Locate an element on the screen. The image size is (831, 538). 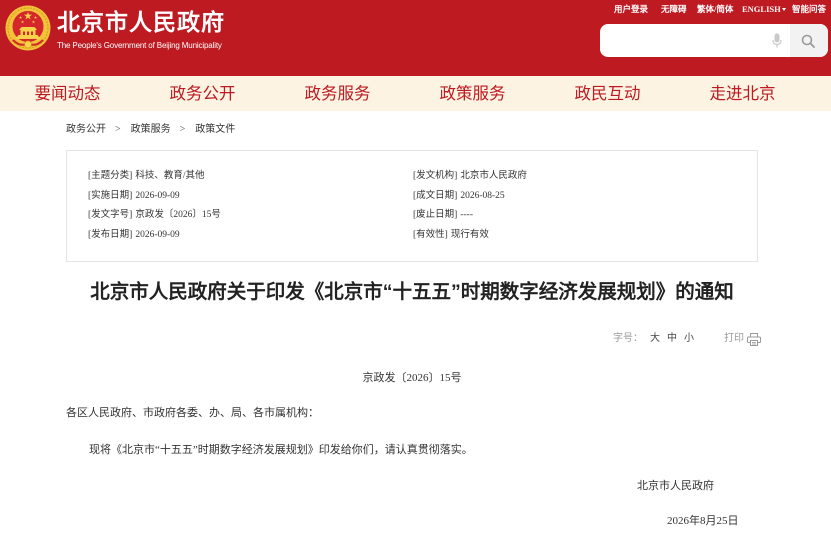
nav-item-news: 要闻动态 is located at coordinates (67, 93).